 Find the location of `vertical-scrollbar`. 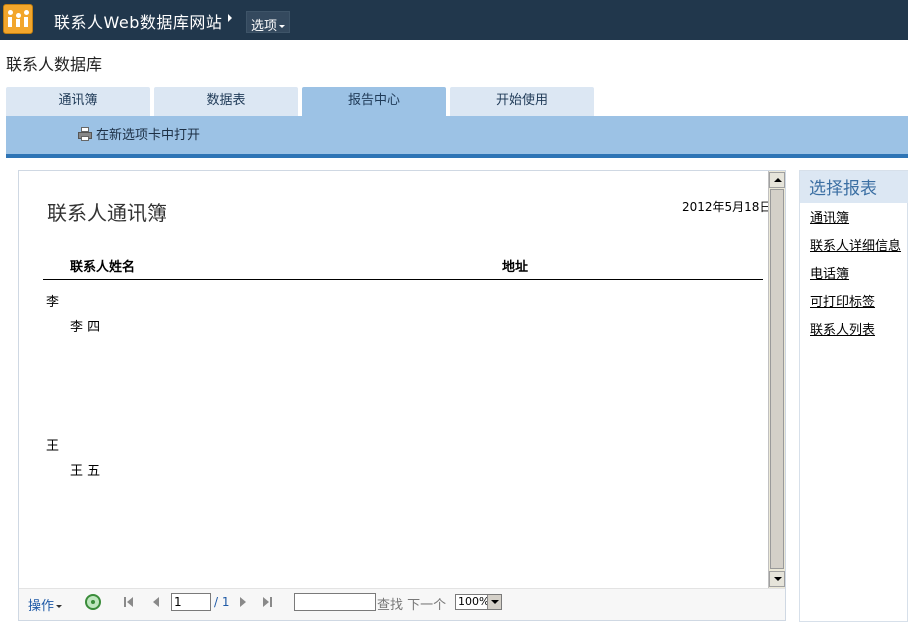

vertical-scrollbar is located at coordinates (776, 379).